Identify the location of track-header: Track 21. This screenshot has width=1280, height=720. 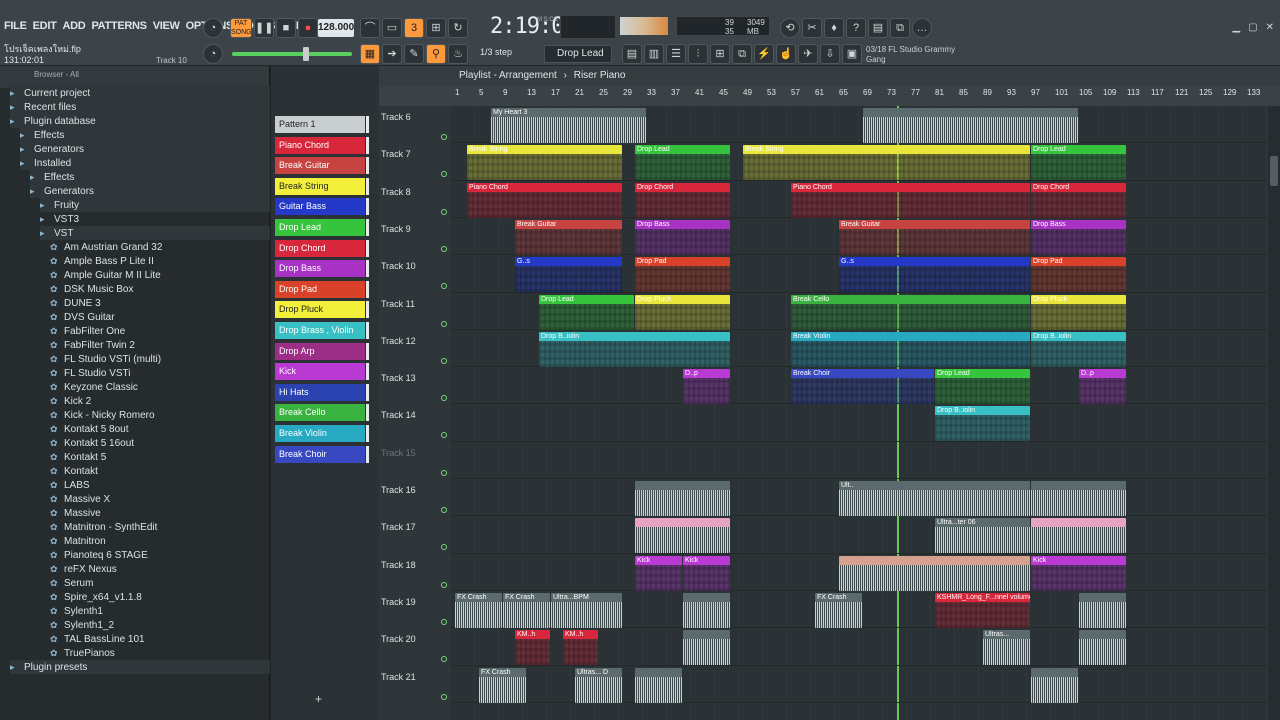
(416, 684).